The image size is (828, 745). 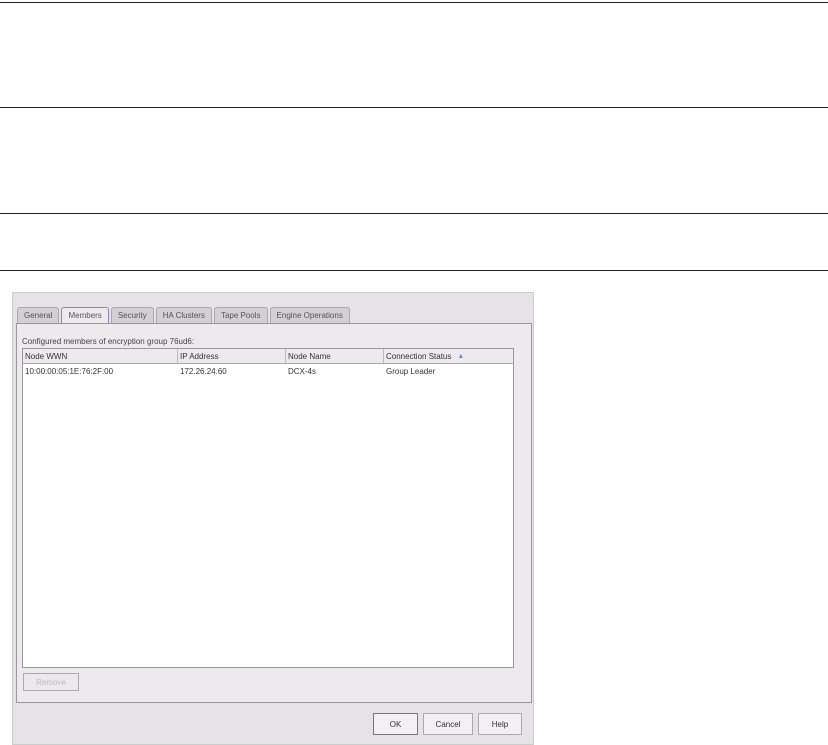 What do you see at coordinates (199, 356) in the screenshot?
I see `header-label: IP Address` at bounding box center [199, 356].